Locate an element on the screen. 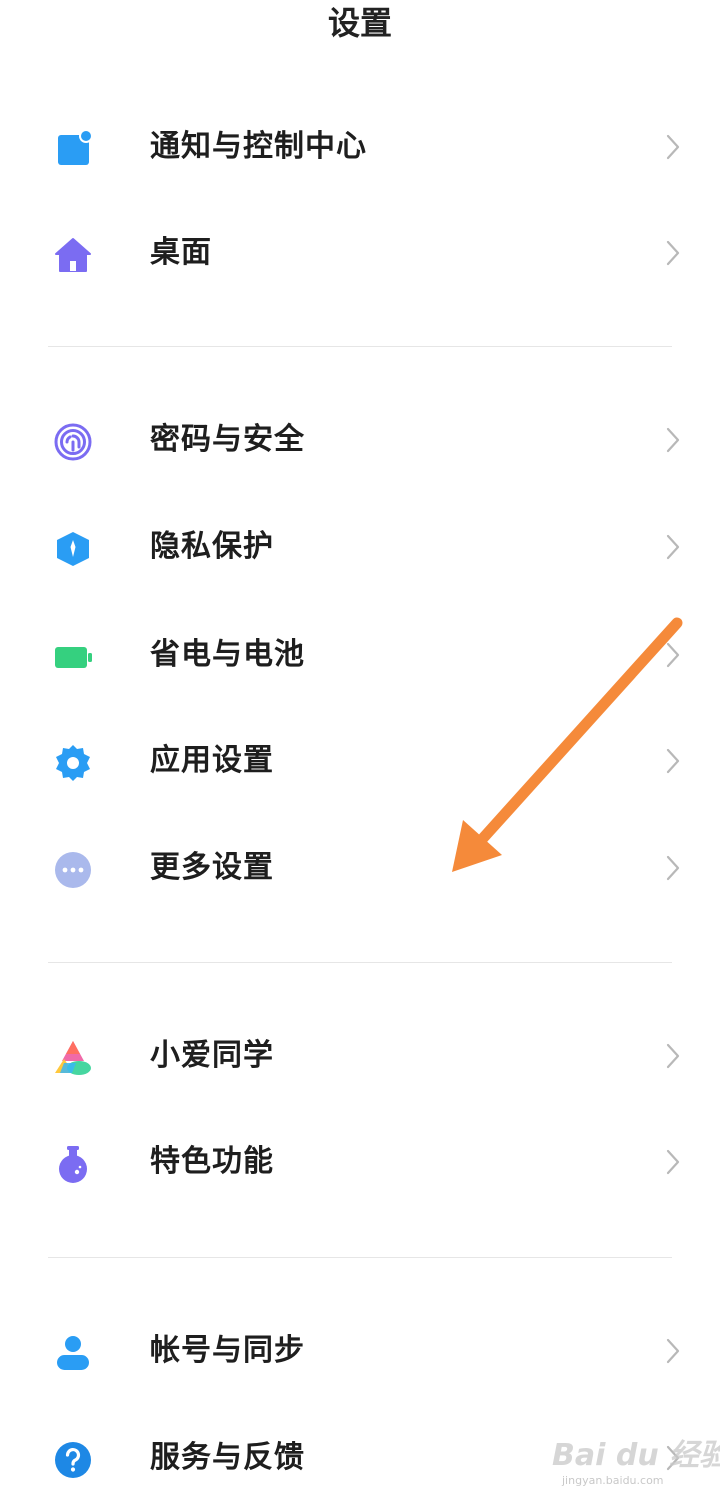  settings-item-special-features: 特色功能 is located at coordinates (360, 1162).